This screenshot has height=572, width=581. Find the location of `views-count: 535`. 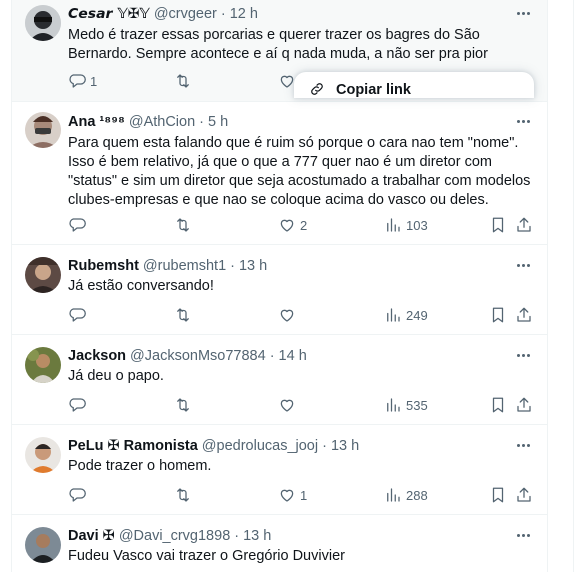

views-count: 535 is located at coordinates (417, 405).